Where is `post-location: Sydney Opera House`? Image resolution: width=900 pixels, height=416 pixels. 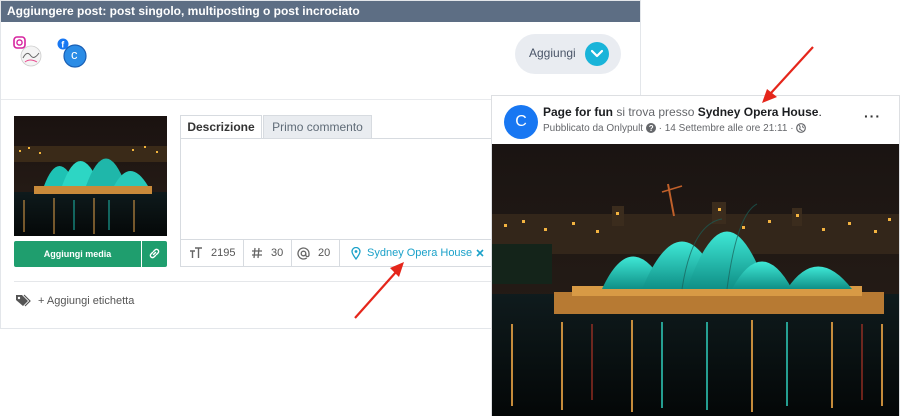 post-location: Sydney Opera House is located at coordinates (758, 112).